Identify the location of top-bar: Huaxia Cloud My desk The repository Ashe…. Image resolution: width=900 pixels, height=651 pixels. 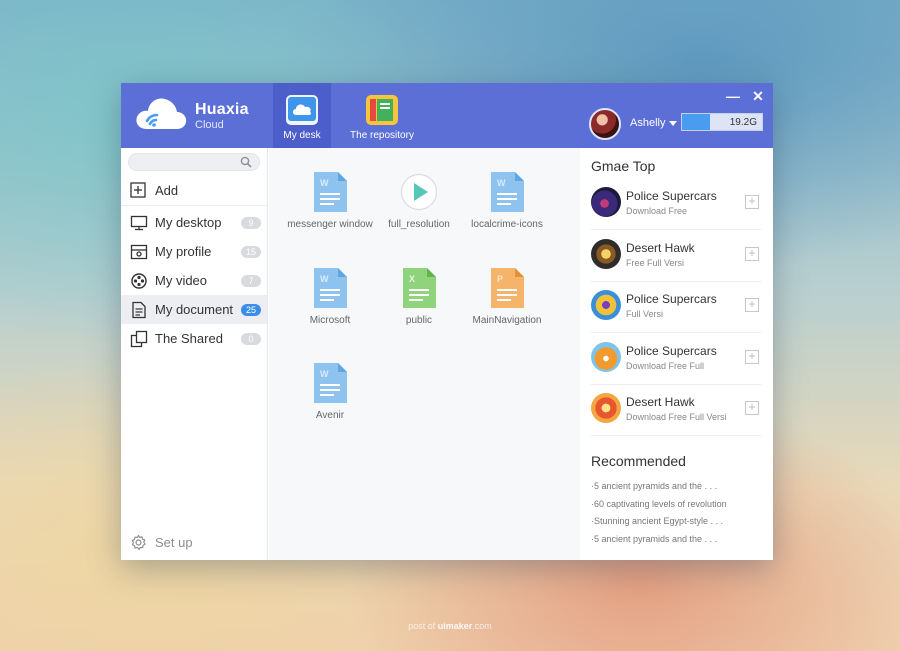
(447, 115).